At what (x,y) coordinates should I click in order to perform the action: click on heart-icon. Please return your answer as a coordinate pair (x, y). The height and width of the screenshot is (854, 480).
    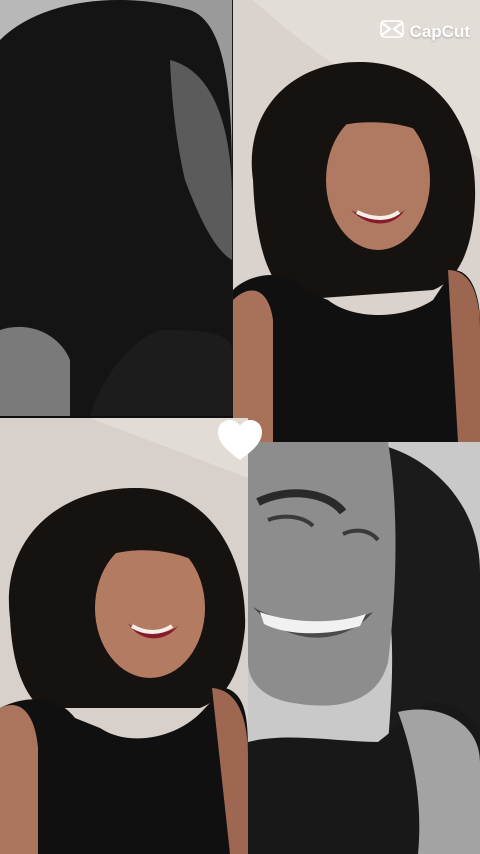
    Looking at the image, I should click on (240, 441).